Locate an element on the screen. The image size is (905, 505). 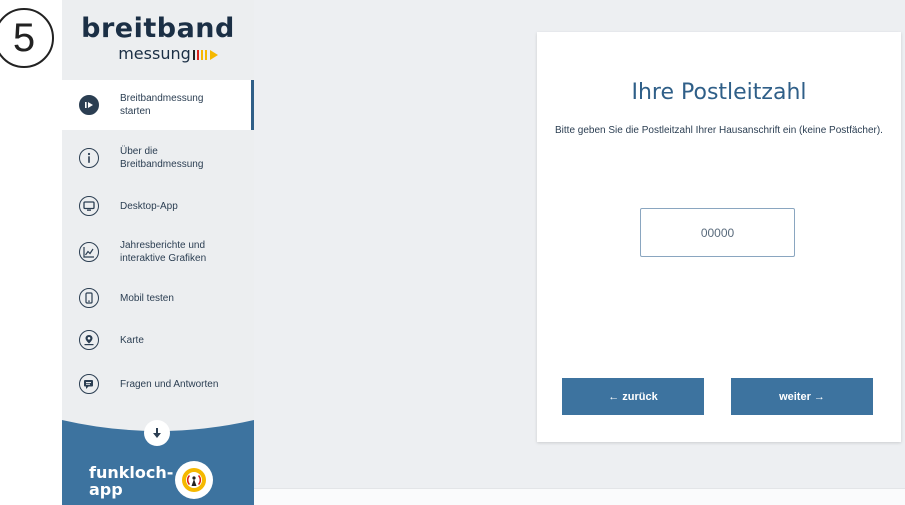
arrow-down-icon is located at coordinates (157, 433).